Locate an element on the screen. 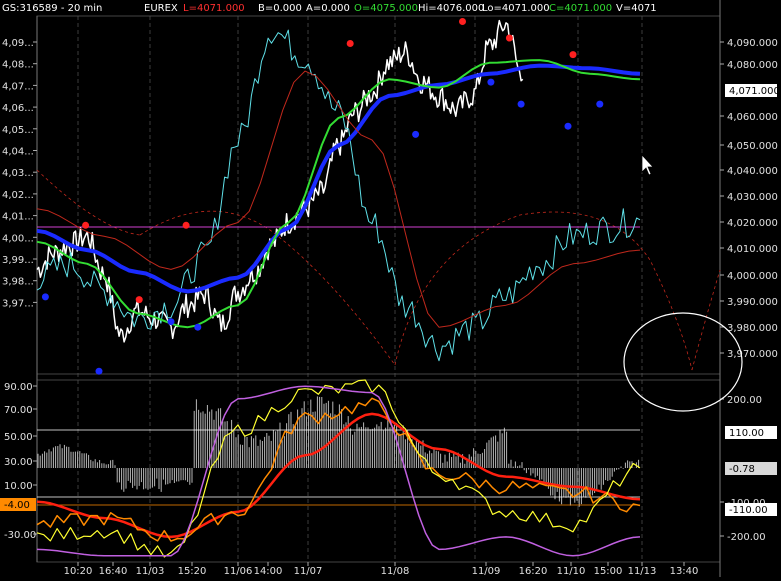  header-ask: A=0.000 is located at coordinates (328, 8).